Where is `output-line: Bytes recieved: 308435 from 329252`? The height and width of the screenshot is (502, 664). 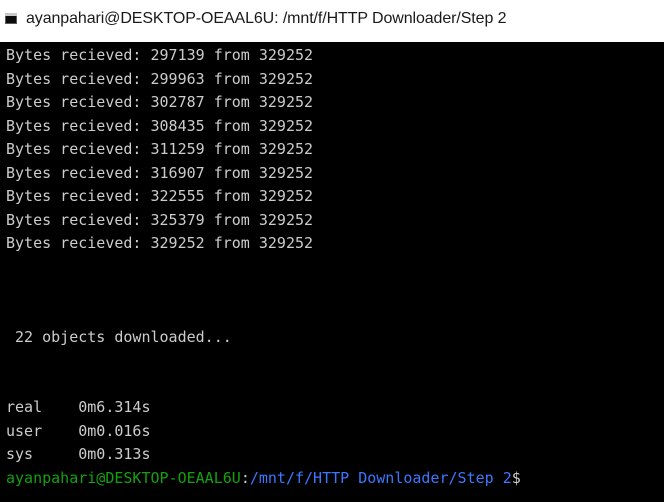 output-line: Bytes recieved: 308435 from 329252 is located at coordinates (160, 125).